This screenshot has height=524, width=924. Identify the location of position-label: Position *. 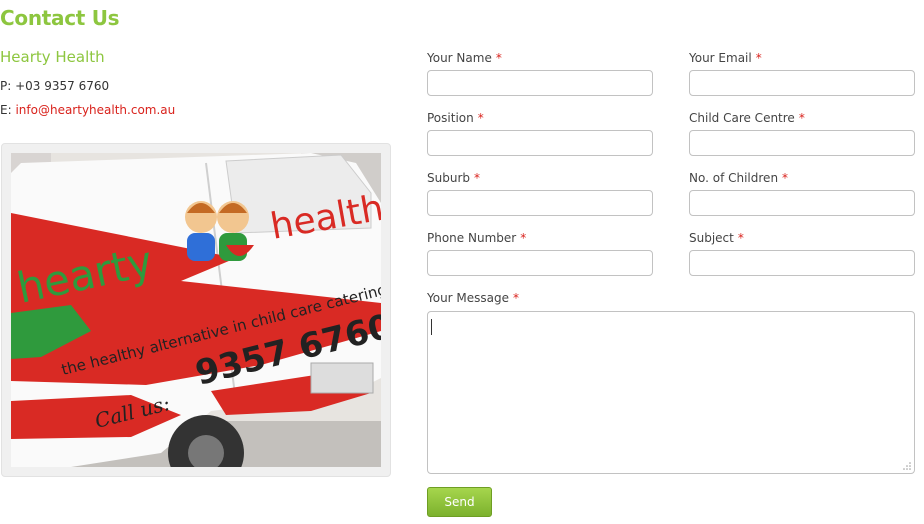
(455, 118).